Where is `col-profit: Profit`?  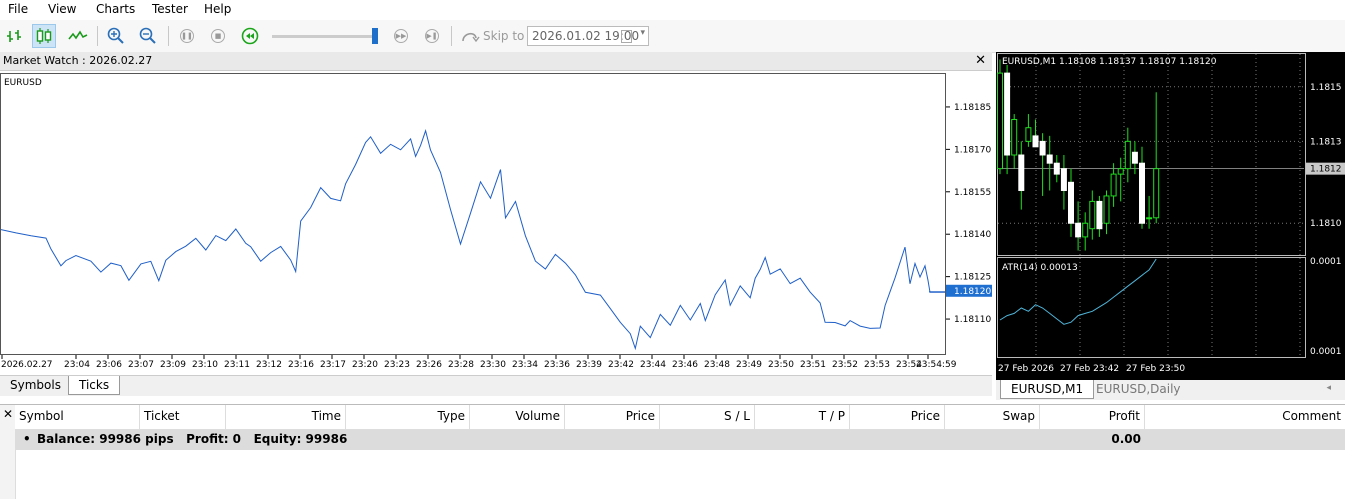 col-profit: Profit is located at coordinates (1092, 417).